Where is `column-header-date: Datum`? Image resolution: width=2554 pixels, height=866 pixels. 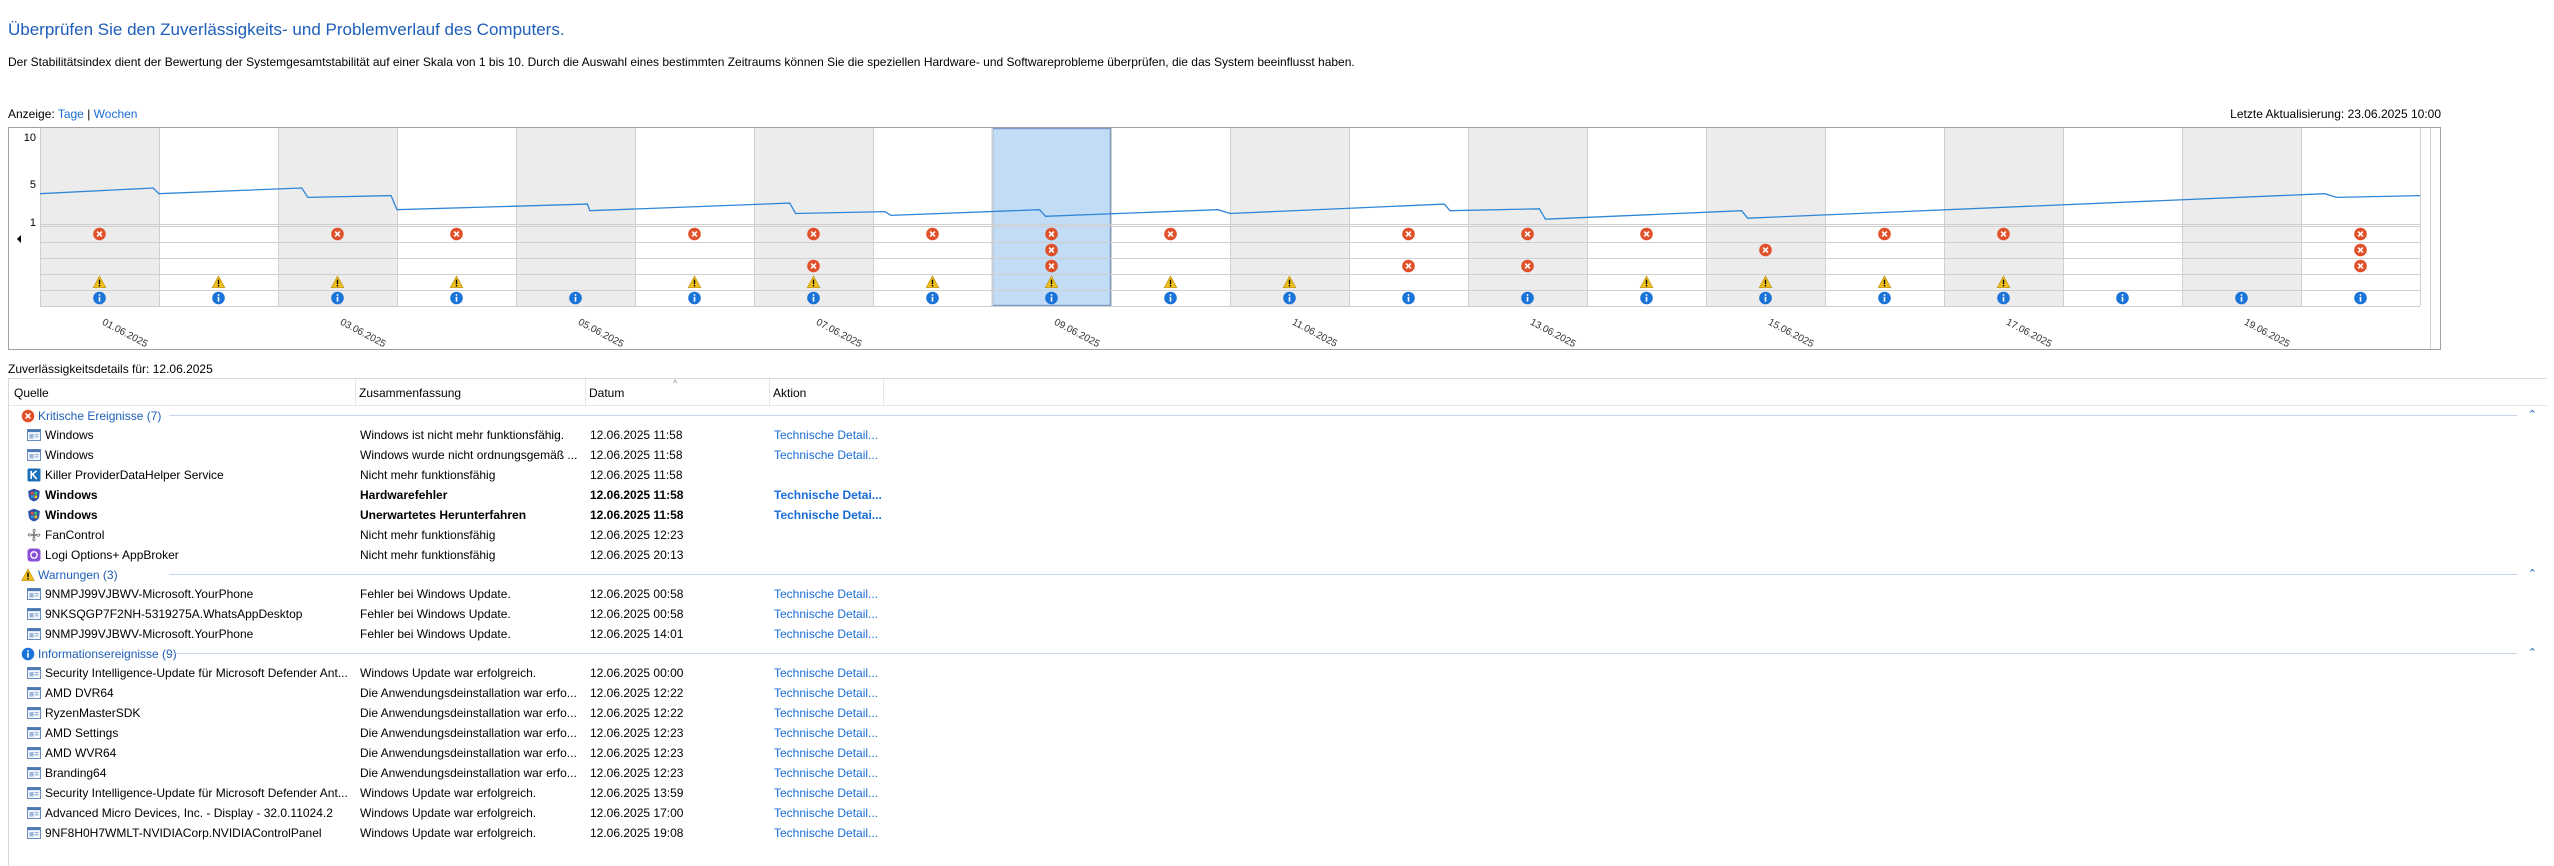
column-header-date: Datum is located at coordinates (606, 393).